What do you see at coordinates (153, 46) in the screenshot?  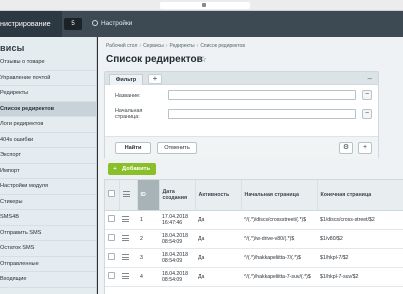 I see `breadcrumb-item: Сервисы` at bounding box center [153, 46].